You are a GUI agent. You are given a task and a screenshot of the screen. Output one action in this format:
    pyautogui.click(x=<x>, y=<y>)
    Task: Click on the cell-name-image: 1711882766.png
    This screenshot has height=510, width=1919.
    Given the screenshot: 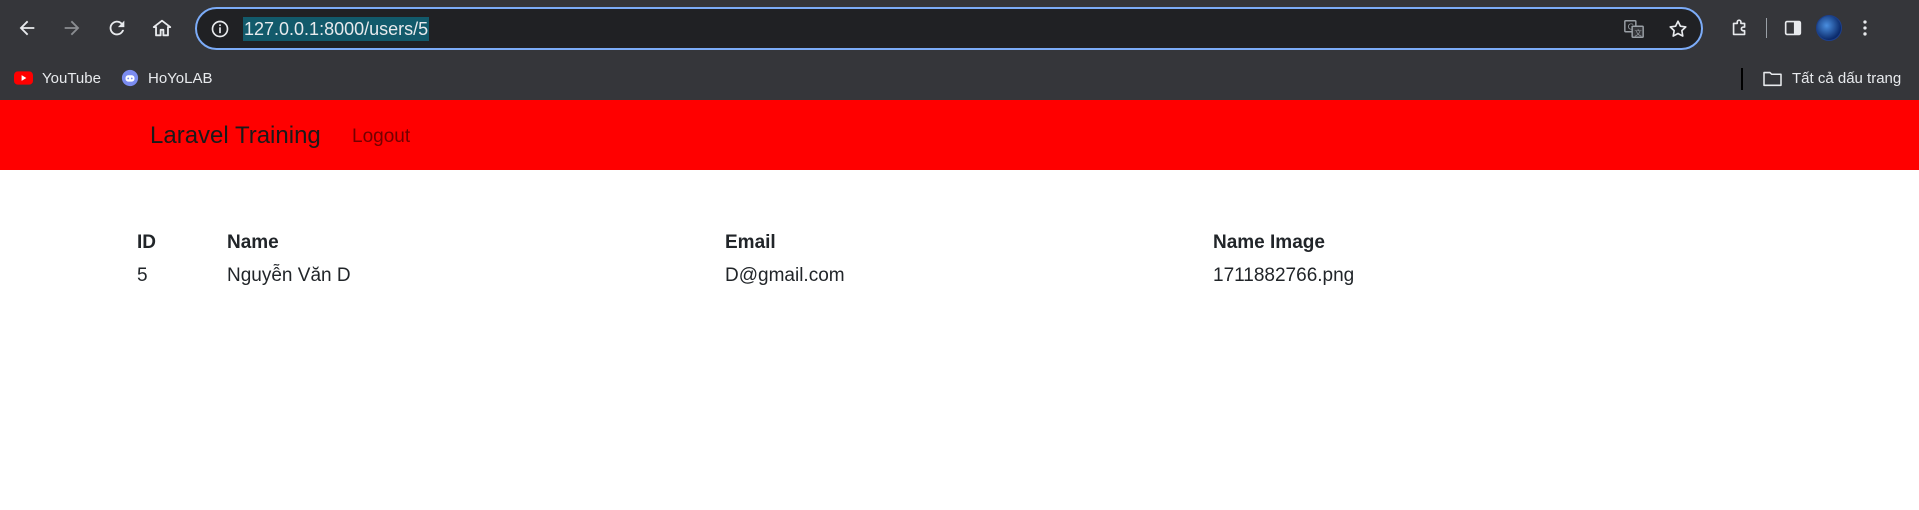 What is the action you would take?
    pyautogui.click(x=1284, y=275)
    